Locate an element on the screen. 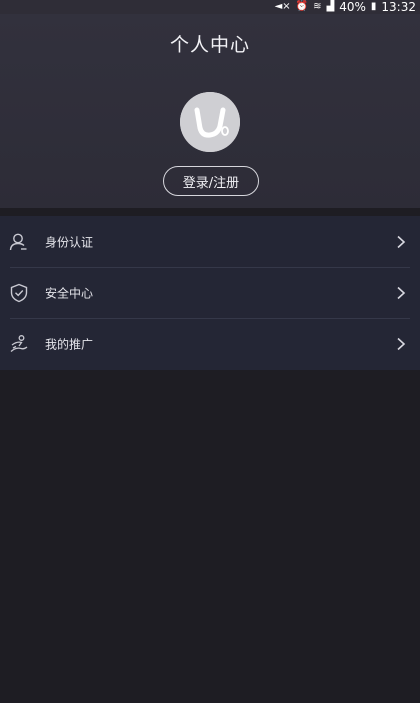 This screenshot has height=703, width=420. menu-item-label: 身份认证 is located at coordinates (69, 242).